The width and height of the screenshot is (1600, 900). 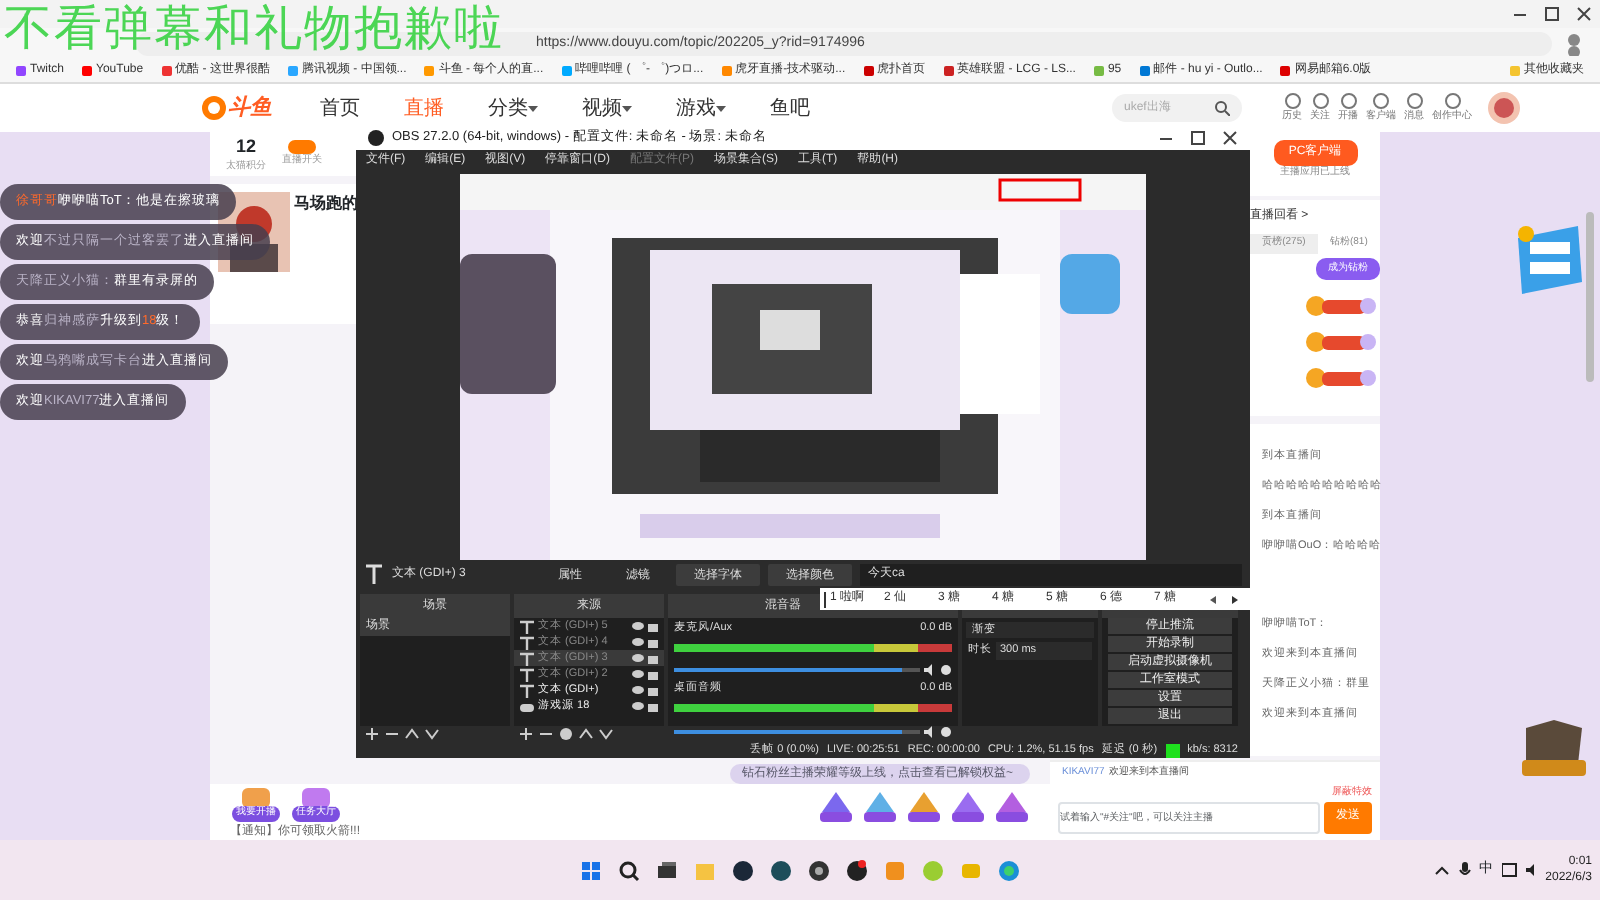 What do you see at coordinates (374, 574) in the screenshot?
I see `text-source-icon` at bounding box center [374, 574].